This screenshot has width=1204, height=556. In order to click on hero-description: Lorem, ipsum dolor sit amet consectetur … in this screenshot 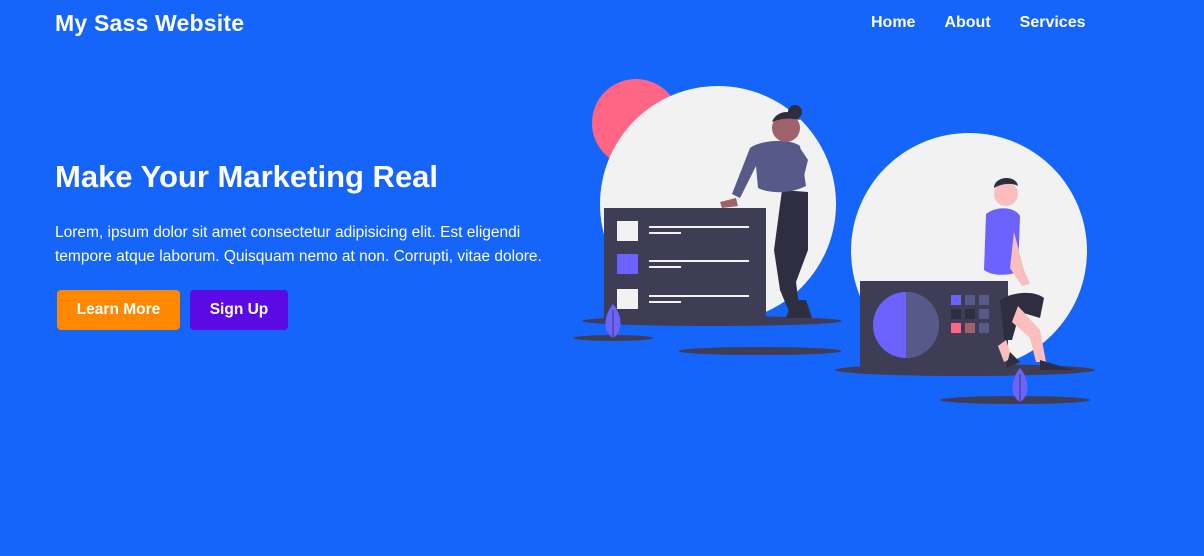, I will do `click(315, 245)`.